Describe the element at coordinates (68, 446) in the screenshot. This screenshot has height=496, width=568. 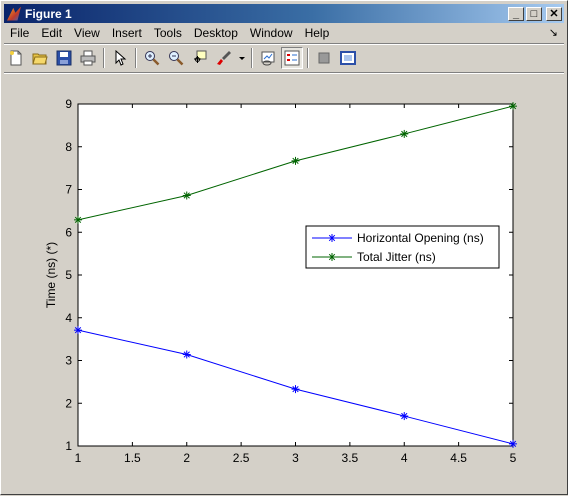
I see `y-tick-label: 1` at that location.